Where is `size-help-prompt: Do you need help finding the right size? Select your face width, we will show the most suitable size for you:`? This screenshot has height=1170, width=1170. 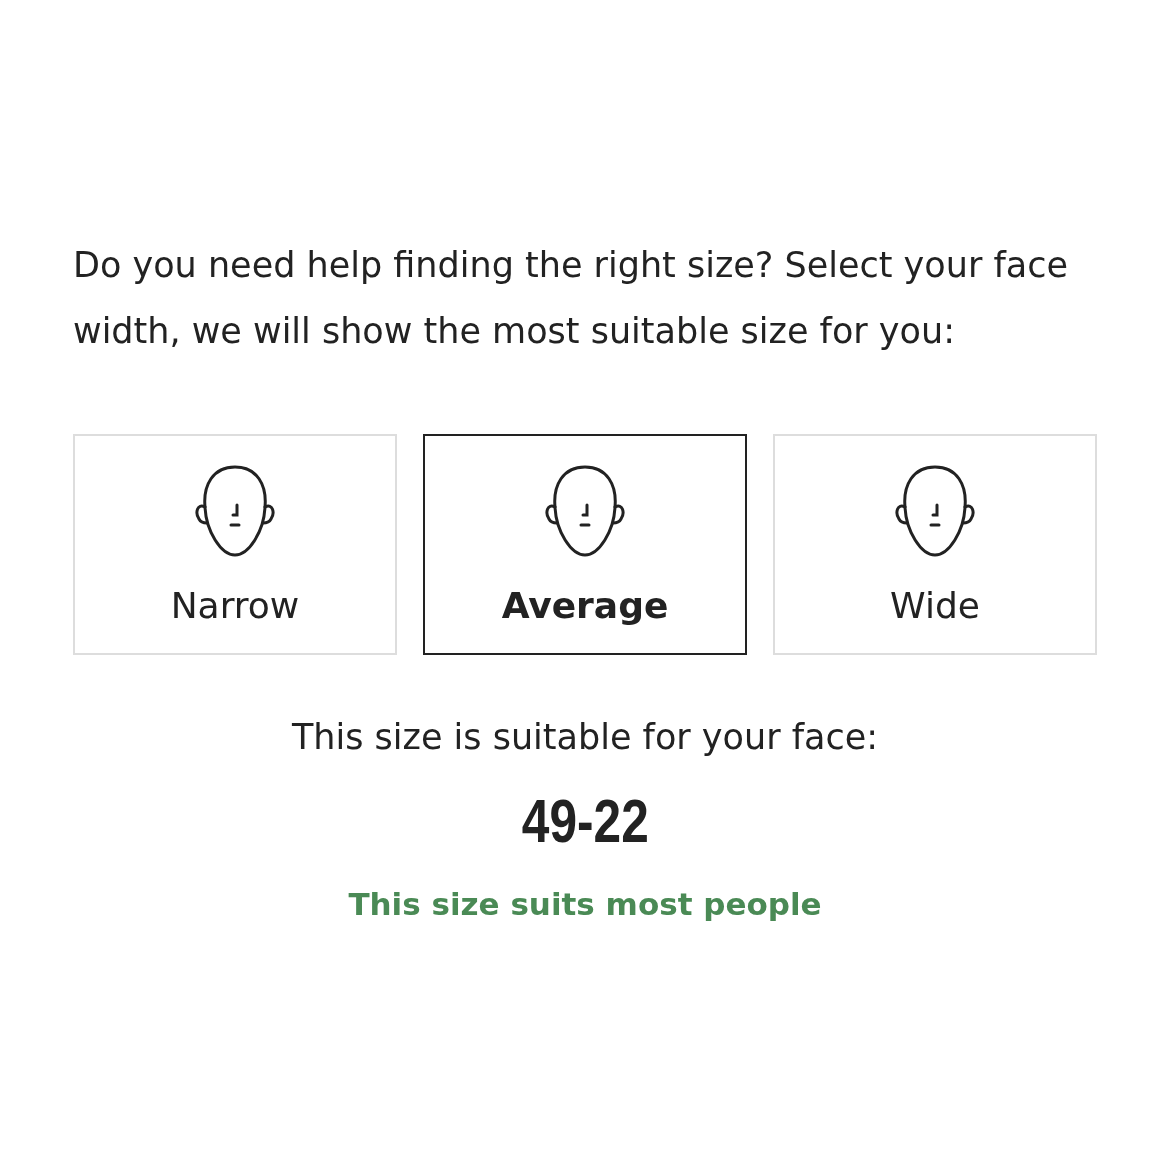 size-help-prompt: Do you need help finding the right size? Select your face width, we will show the most suitable size for you: is located at coordinates (571, 298).